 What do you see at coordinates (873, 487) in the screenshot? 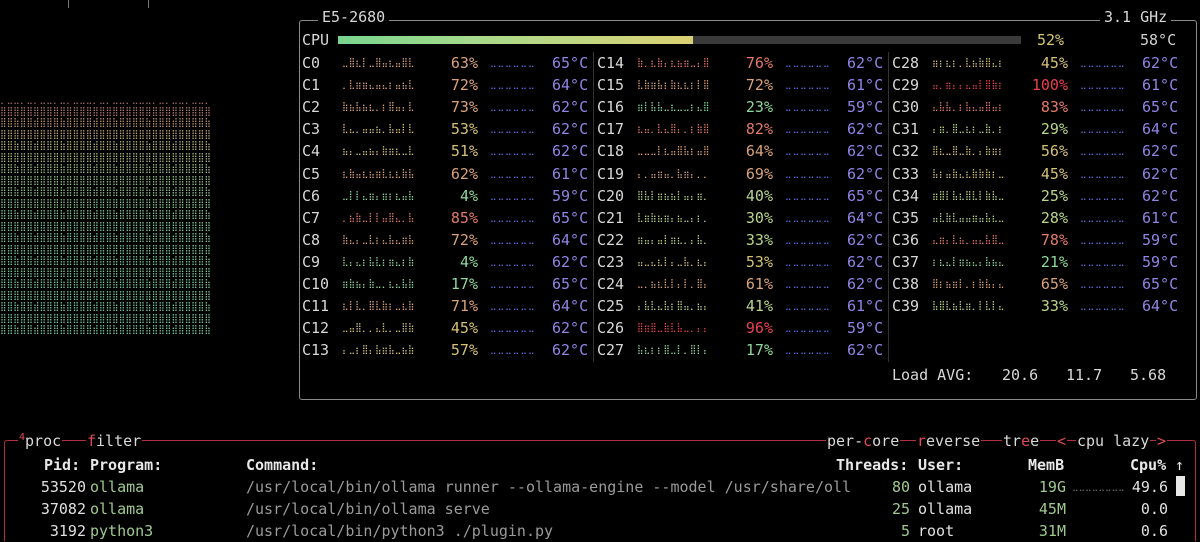
I see `process-threads: 80` at bounding box center [873, 487].